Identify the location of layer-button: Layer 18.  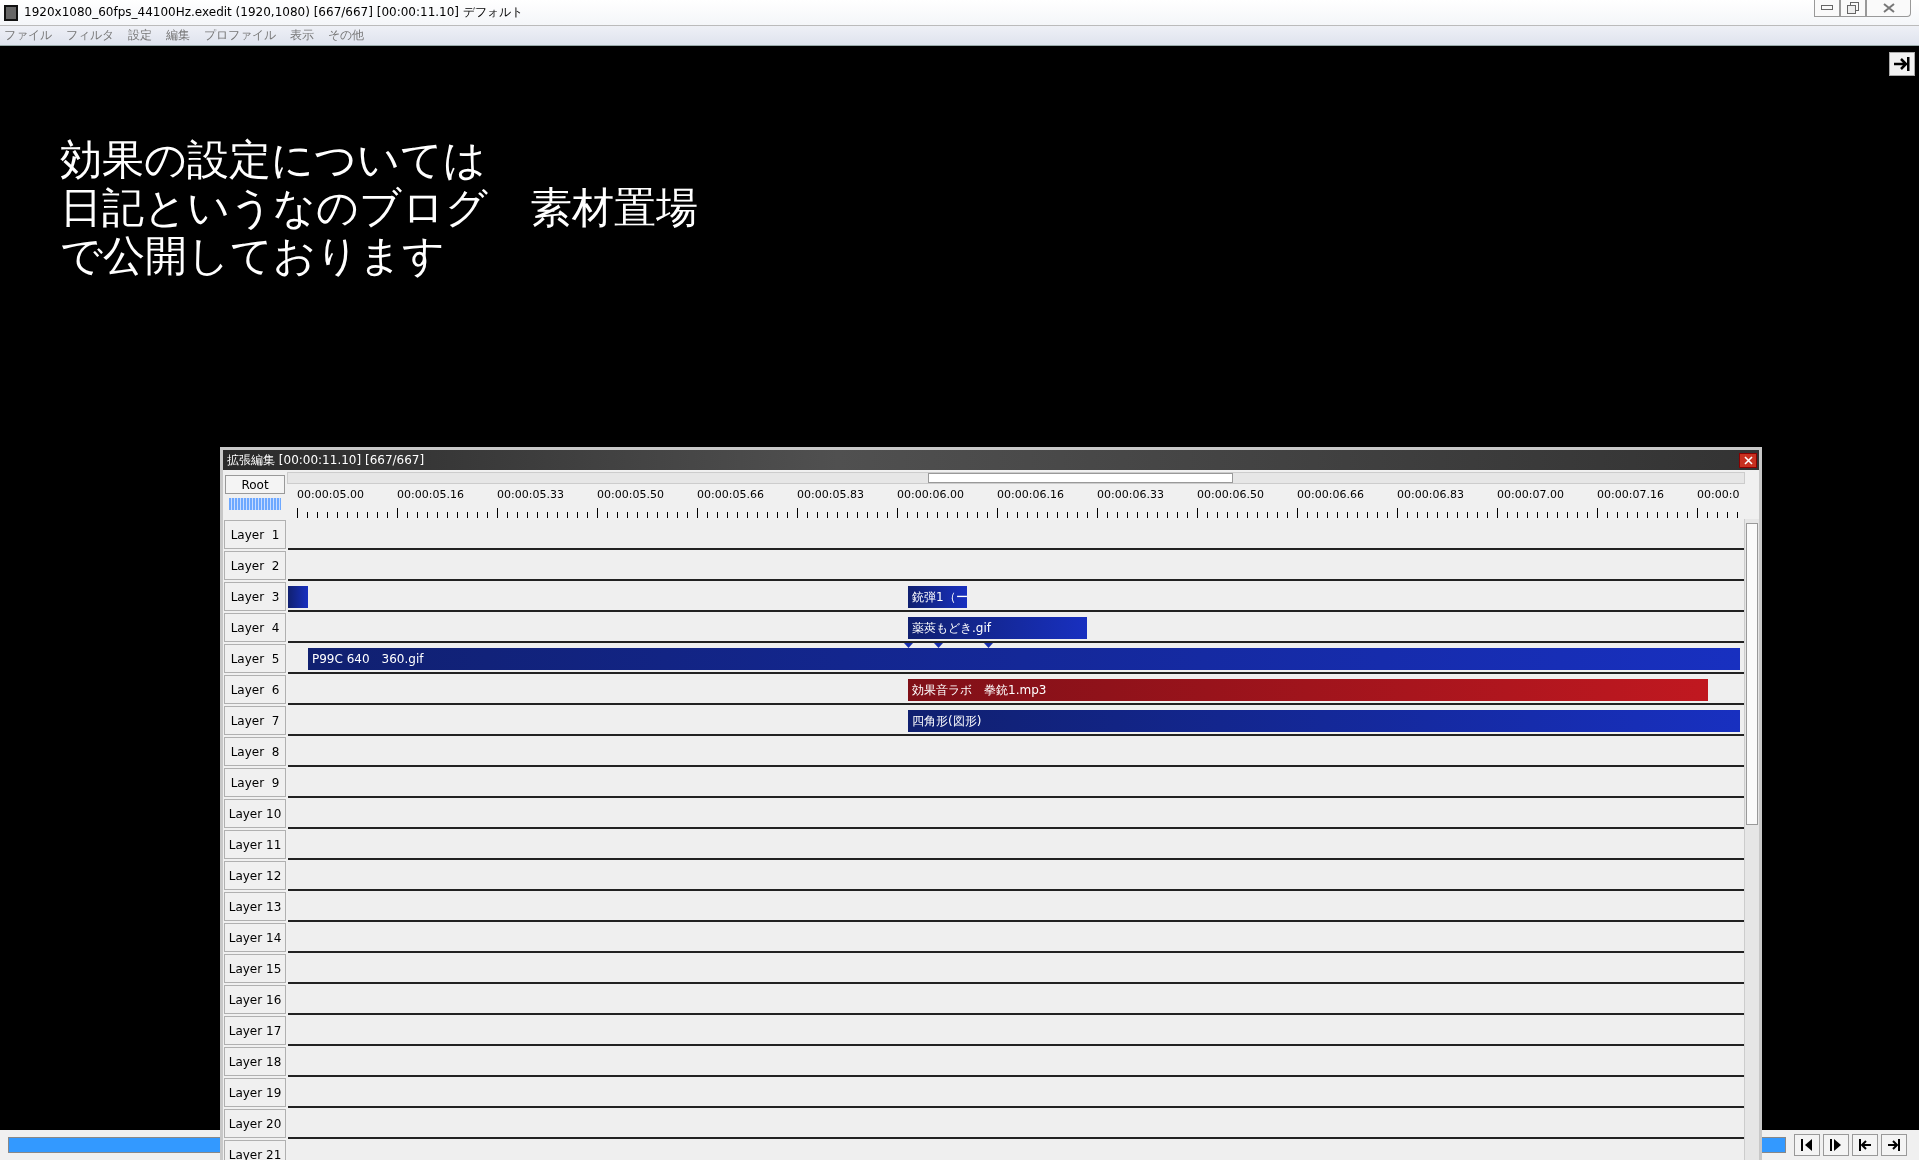
(255, 1061).